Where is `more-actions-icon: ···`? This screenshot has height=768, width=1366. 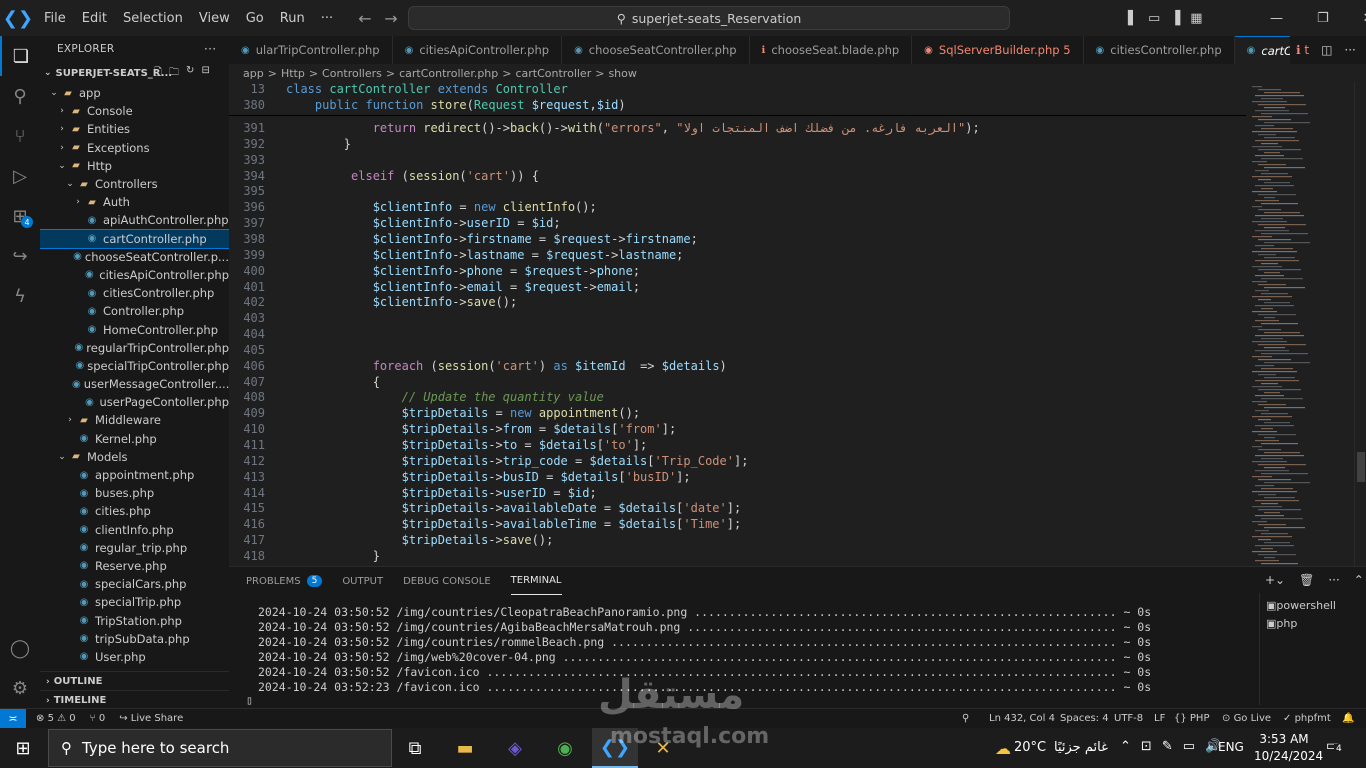
more-actions-icon: ··· is located at coordinates (210, 49).